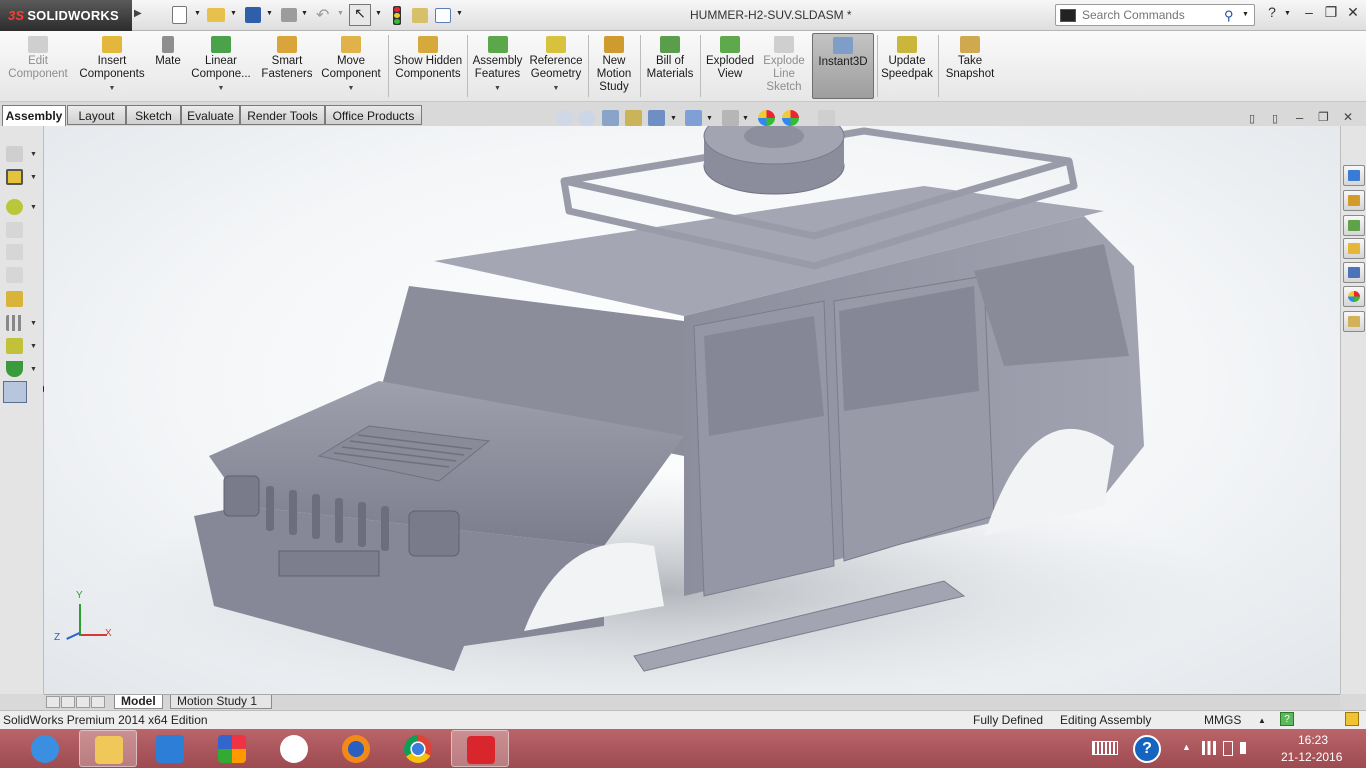 This screenshot has height=768, width=1366. What do you see at coordinates (14, 323) in the screenshot?
I see `pattern-dots-icon` at bounding box center [14, 323].